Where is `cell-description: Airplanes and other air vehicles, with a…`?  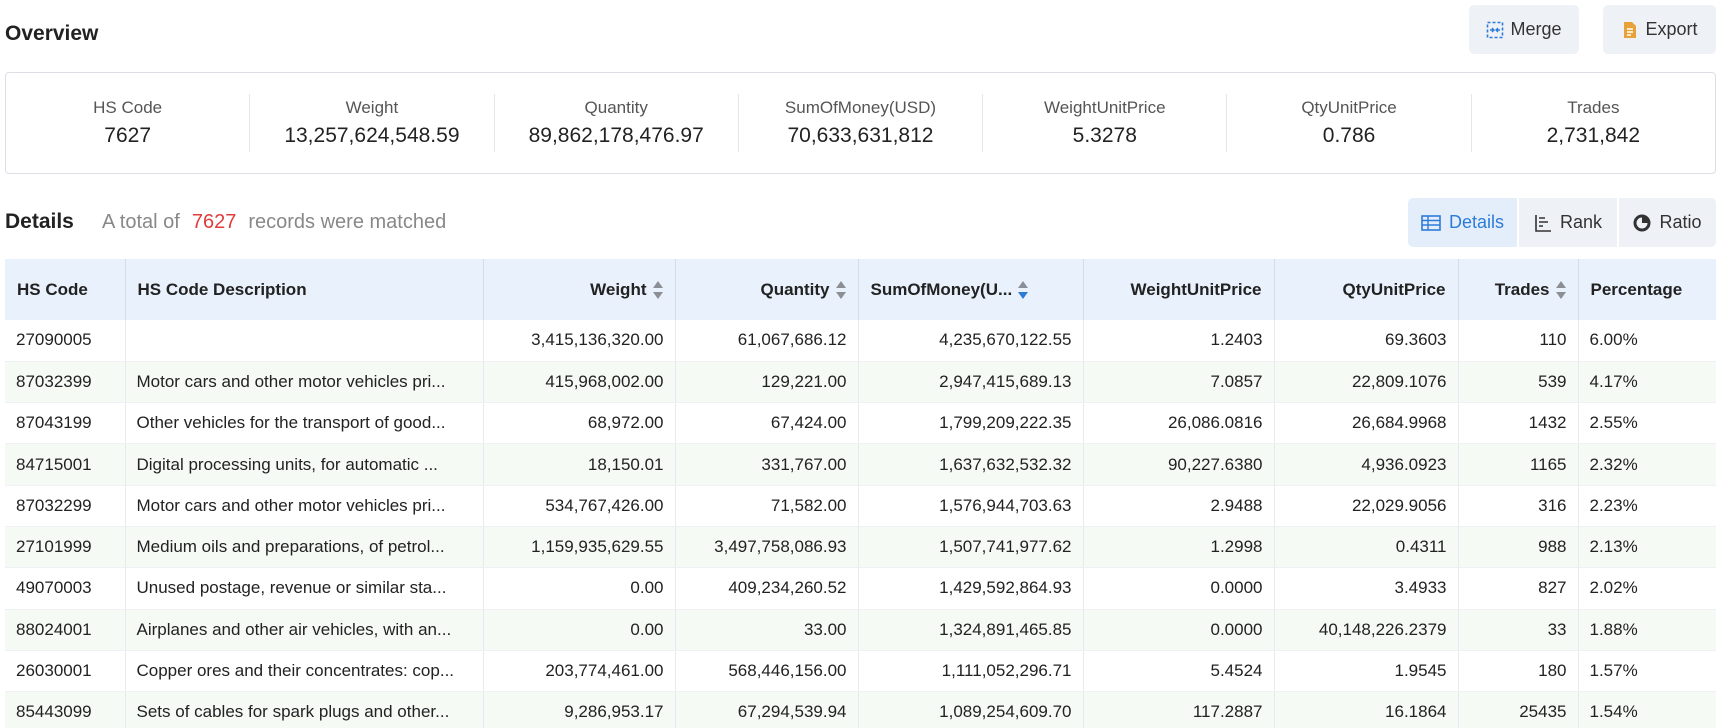 cell-description: Airplanes and other air vehicles, with a… is located at coordinates (304, 630).